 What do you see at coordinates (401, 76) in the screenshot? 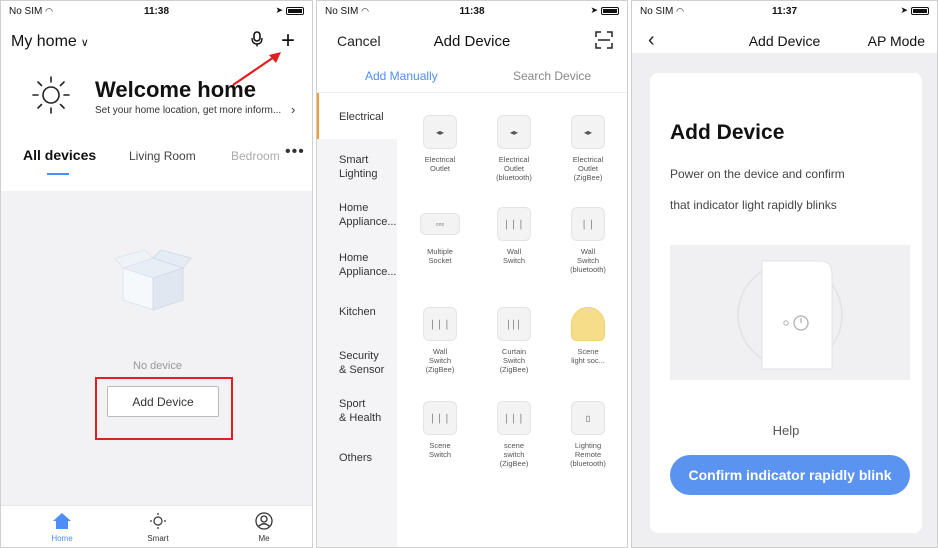
I see `tab-add-manually: Add Manually` at bounding box center [401, 76].